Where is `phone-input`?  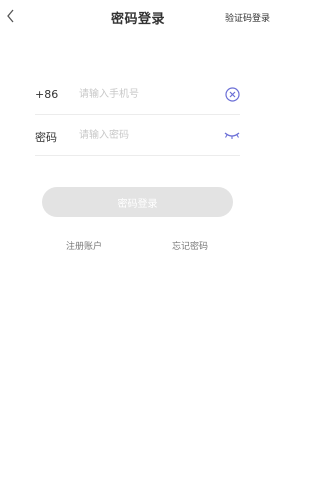
phone-input is located at coordinates (144, 94).